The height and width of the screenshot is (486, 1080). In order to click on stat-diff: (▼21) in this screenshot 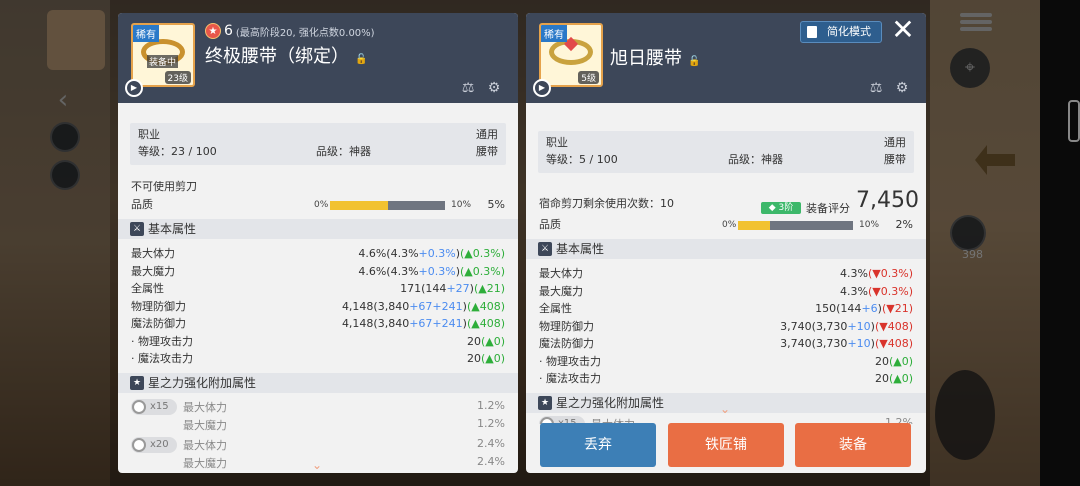, I will do `click(897, 308)`.